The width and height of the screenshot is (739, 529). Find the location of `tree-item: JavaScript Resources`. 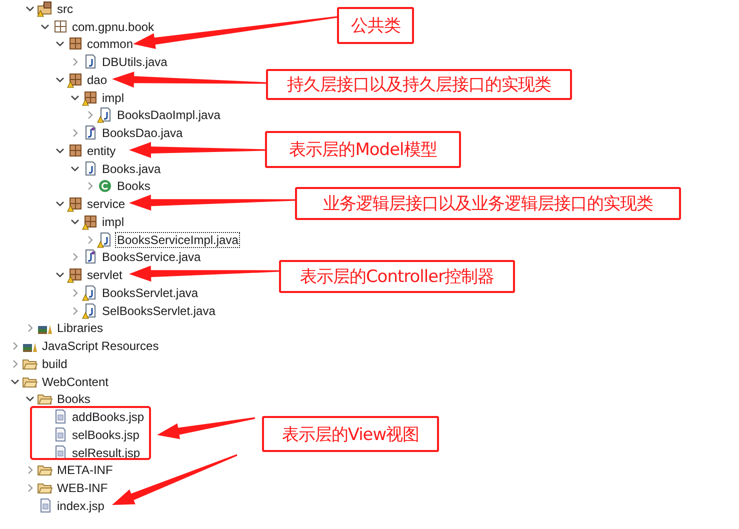

tree-item: JavaScript Resources is located at coordinates (100, 346).